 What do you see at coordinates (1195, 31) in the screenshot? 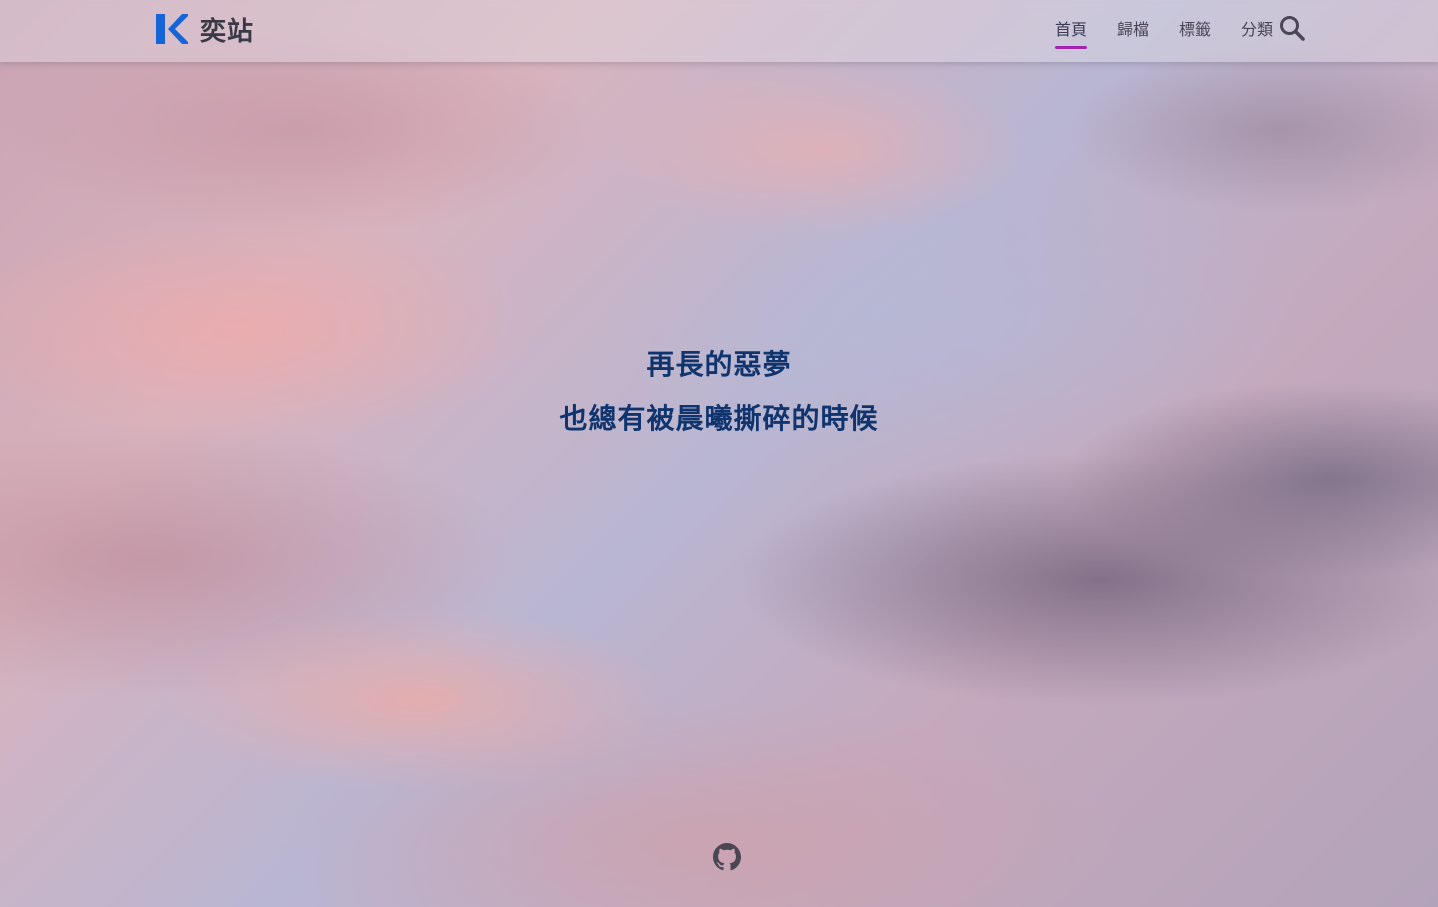
I see `nav-item-tags: 標籤` at bounding box center [1195, 31].